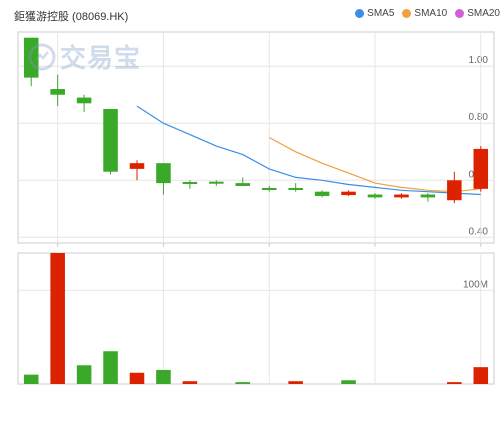 The width and height of the screenshot is (504, 422). I want to click on volume-ytick-label: 100M, so click(475, 284).